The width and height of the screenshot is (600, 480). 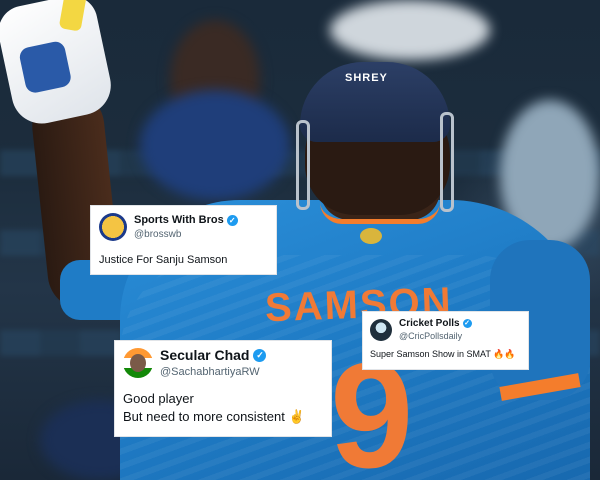 What do you see at coordinates (213, 372) in the screenshot?
I see `author-handle: @SachabhartiyaRW` at bounding box center [213, 372].